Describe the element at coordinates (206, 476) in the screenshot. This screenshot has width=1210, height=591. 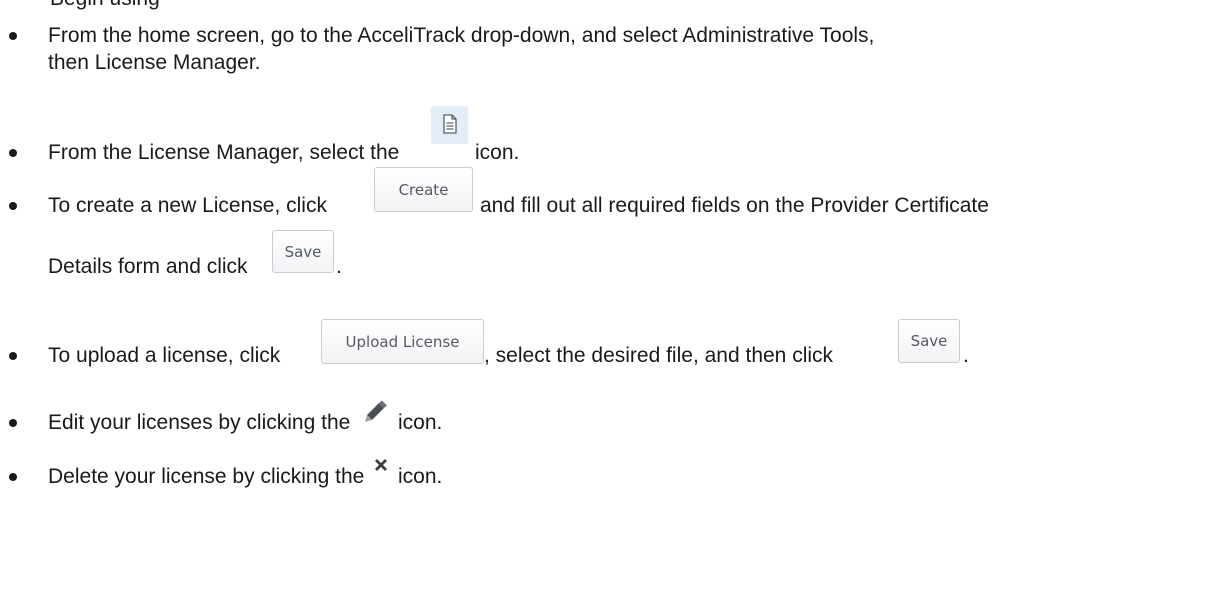
I see `step-6-text-before: Delete your license by clicking the` at that location.